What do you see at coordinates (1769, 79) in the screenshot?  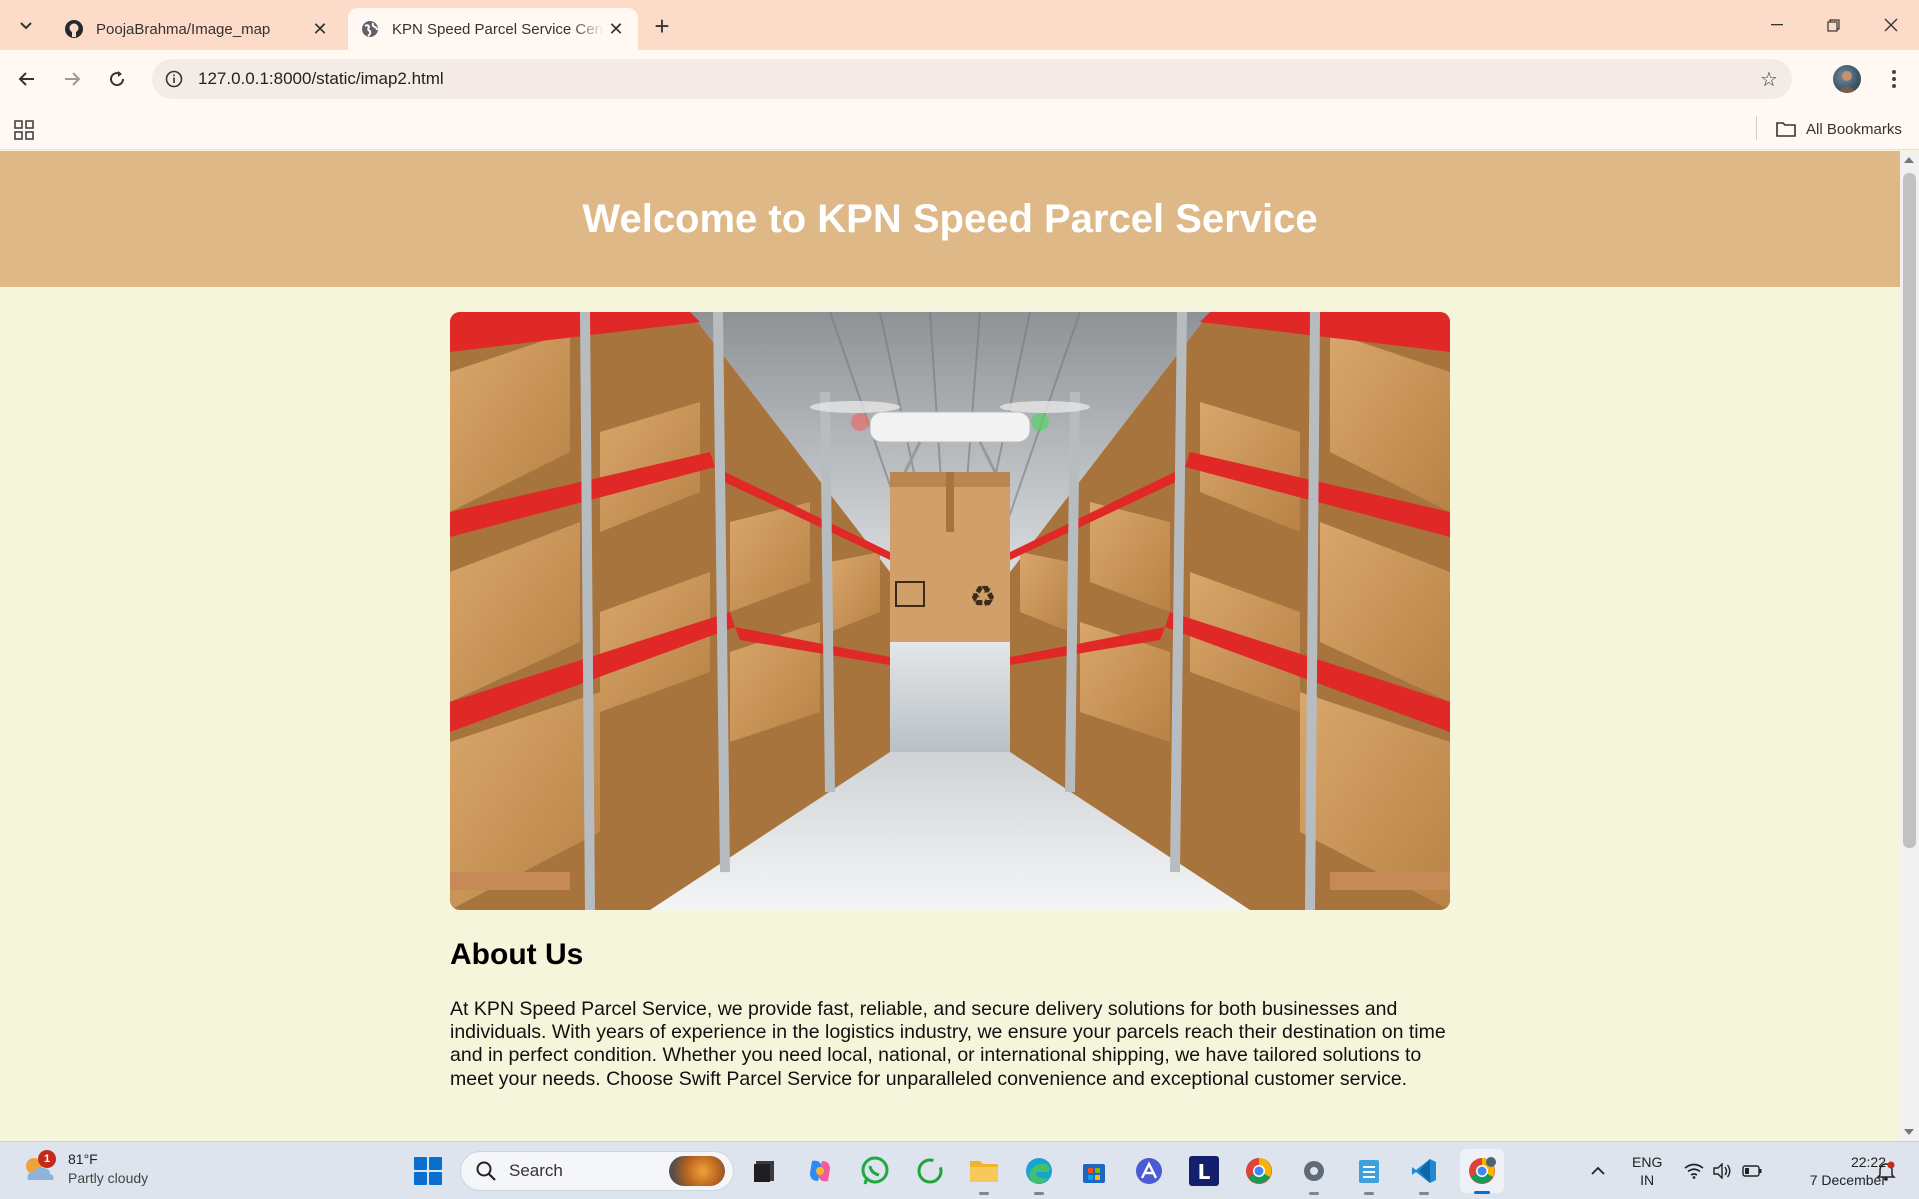 I see `bookmark-star-icon: ☆` at bounding box center [1769, 79].